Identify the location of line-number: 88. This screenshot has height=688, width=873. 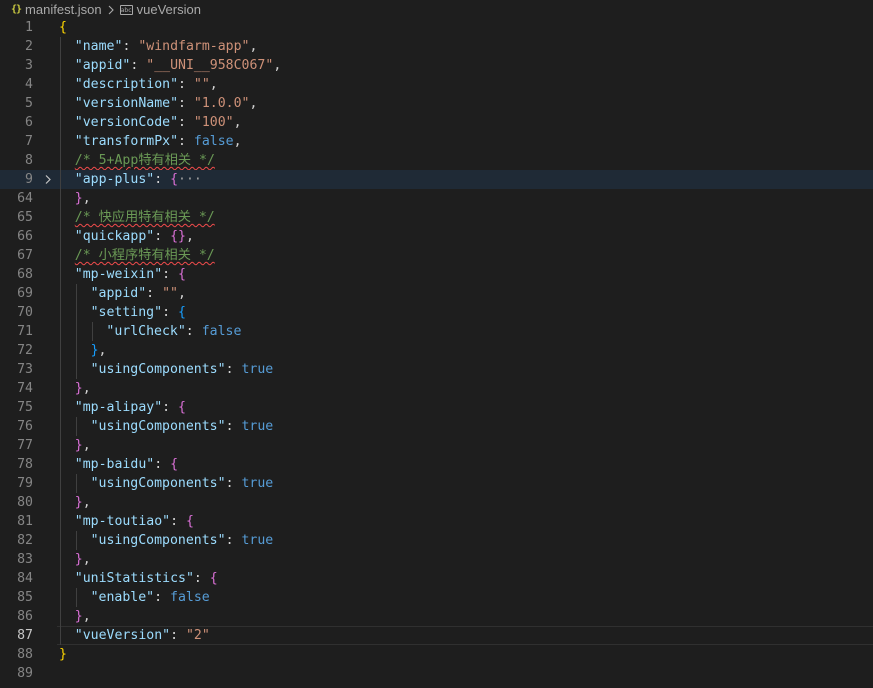
(25, 654).